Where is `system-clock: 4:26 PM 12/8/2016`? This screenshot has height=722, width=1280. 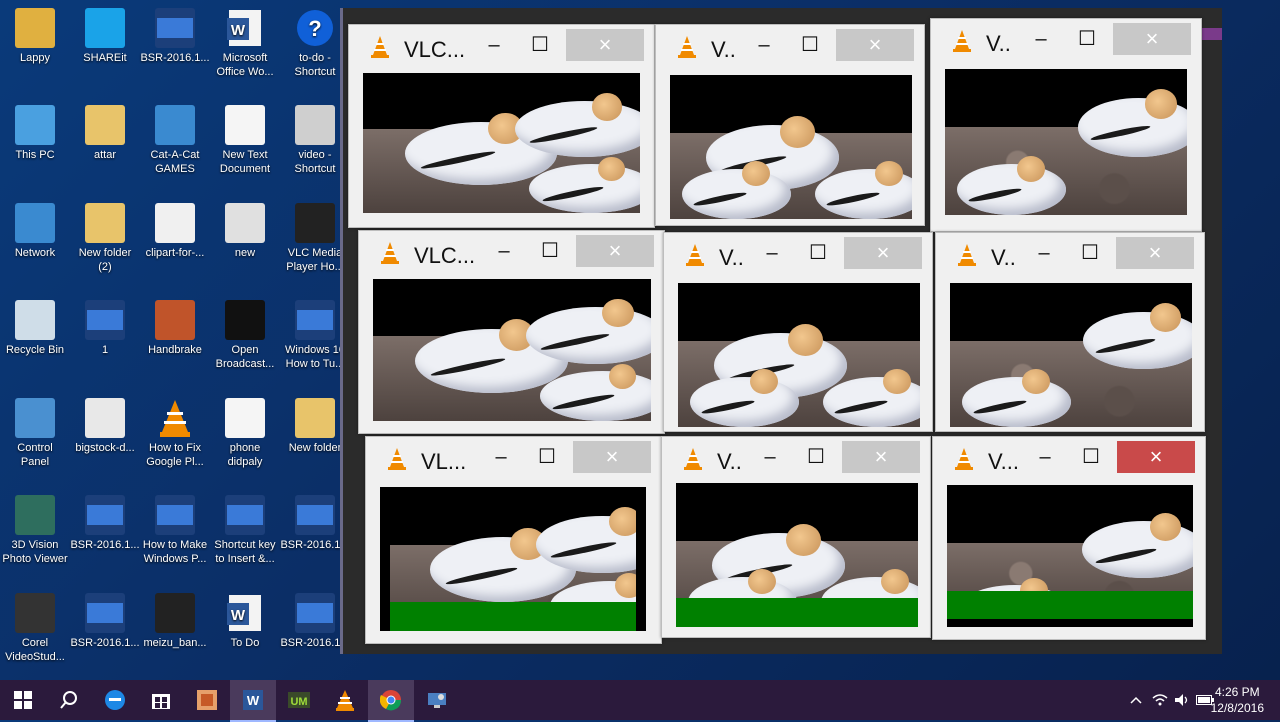
system-clock: 4:26 PM 12/8/2016 is located at coordinates (1237, 700).